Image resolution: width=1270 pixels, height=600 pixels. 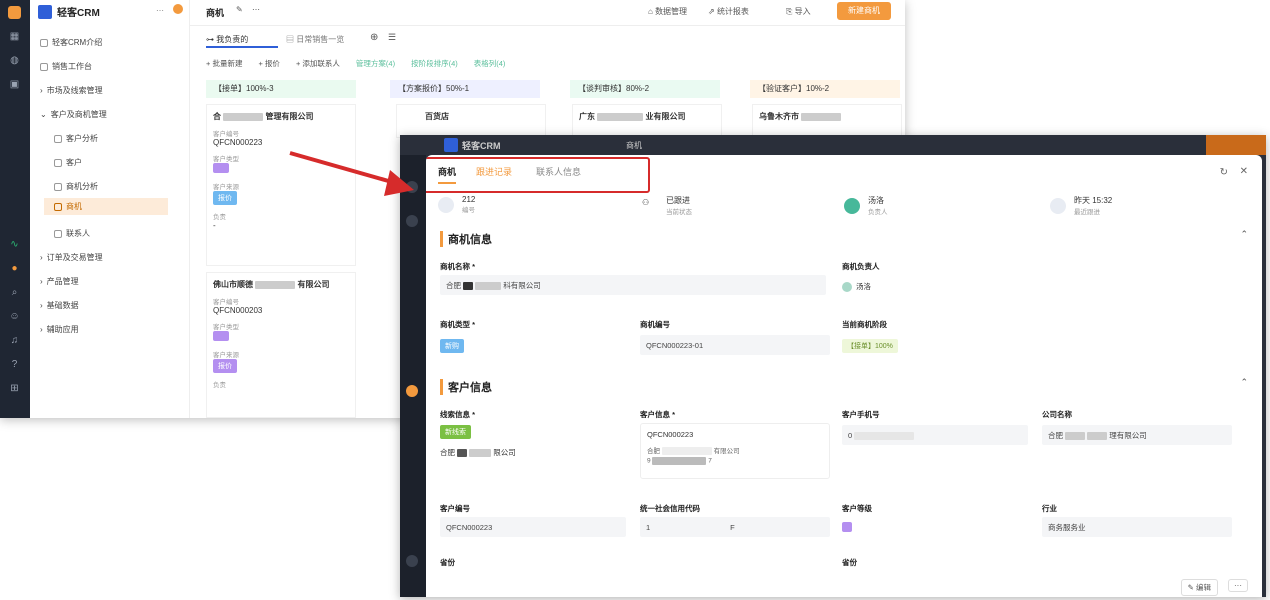 I want to click on stat-item: 汤洛 负责人, so click(x=866, y=205).